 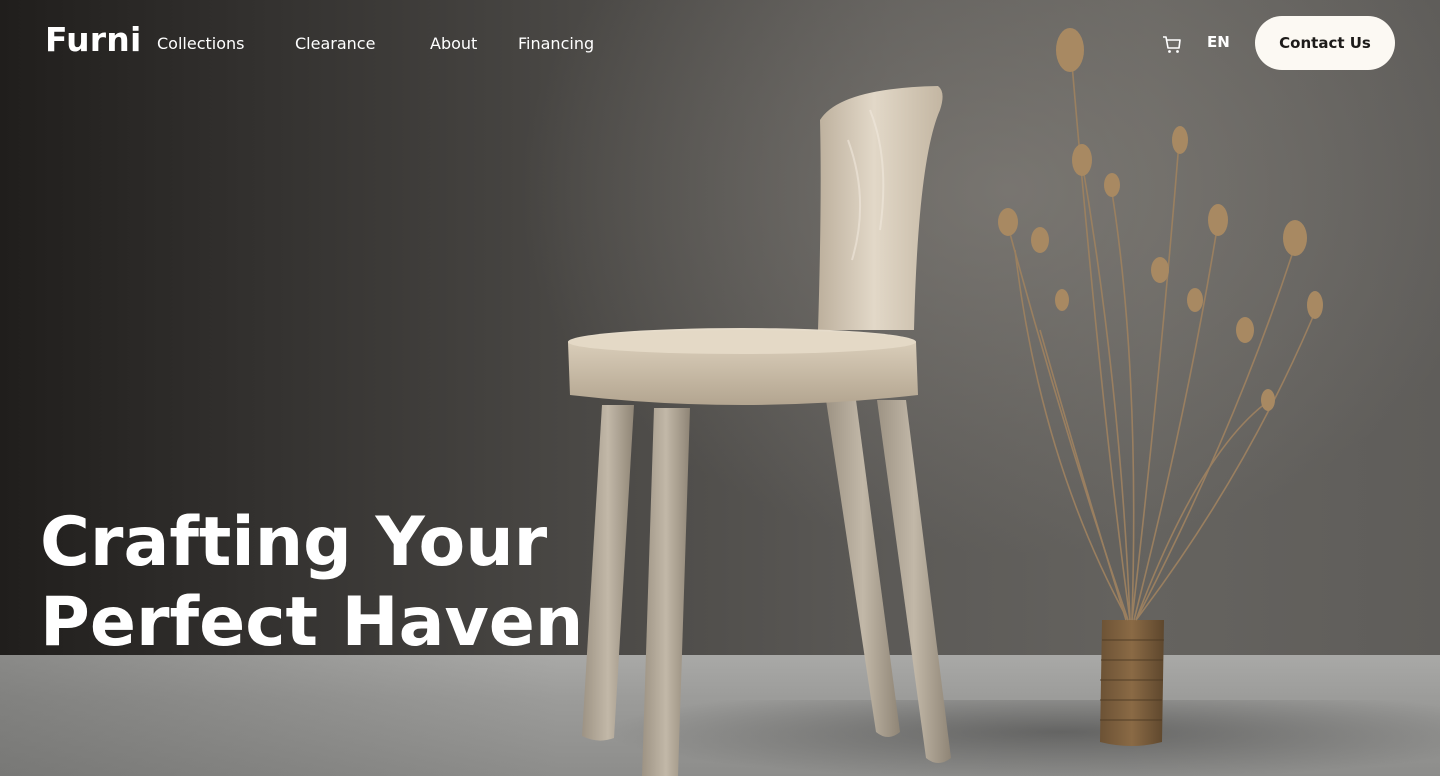 What do you see at coordinates (1172, 44) in the screenshot?
I see `cart-icon` at bounding box center [1172, 44].